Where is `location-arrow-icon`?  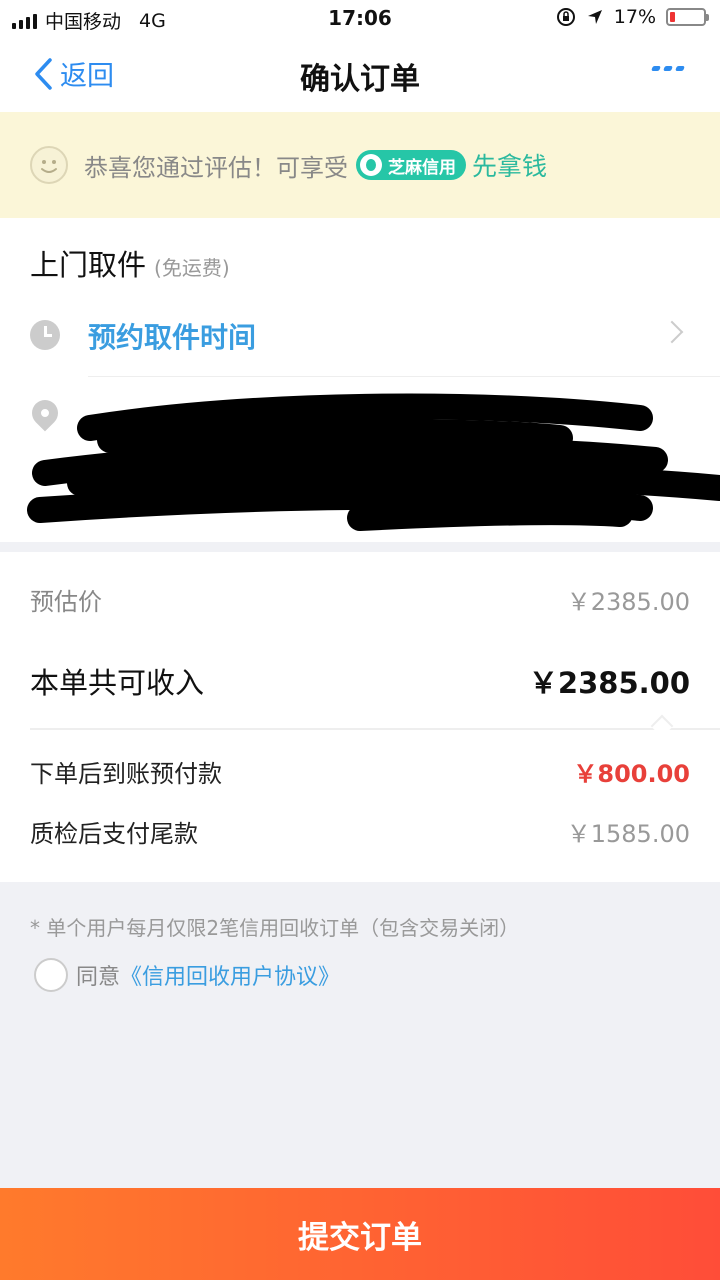 location-arrow-icon is located at coordinates (594, 17).